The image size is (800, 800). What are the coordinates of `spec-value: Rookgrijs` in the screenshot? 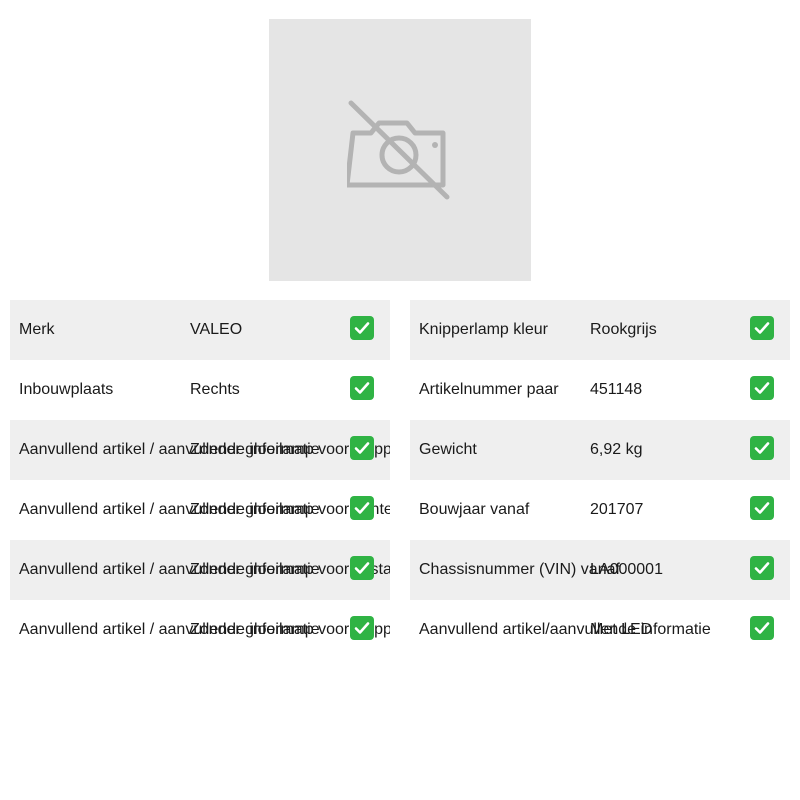 It's located at (623, 329).